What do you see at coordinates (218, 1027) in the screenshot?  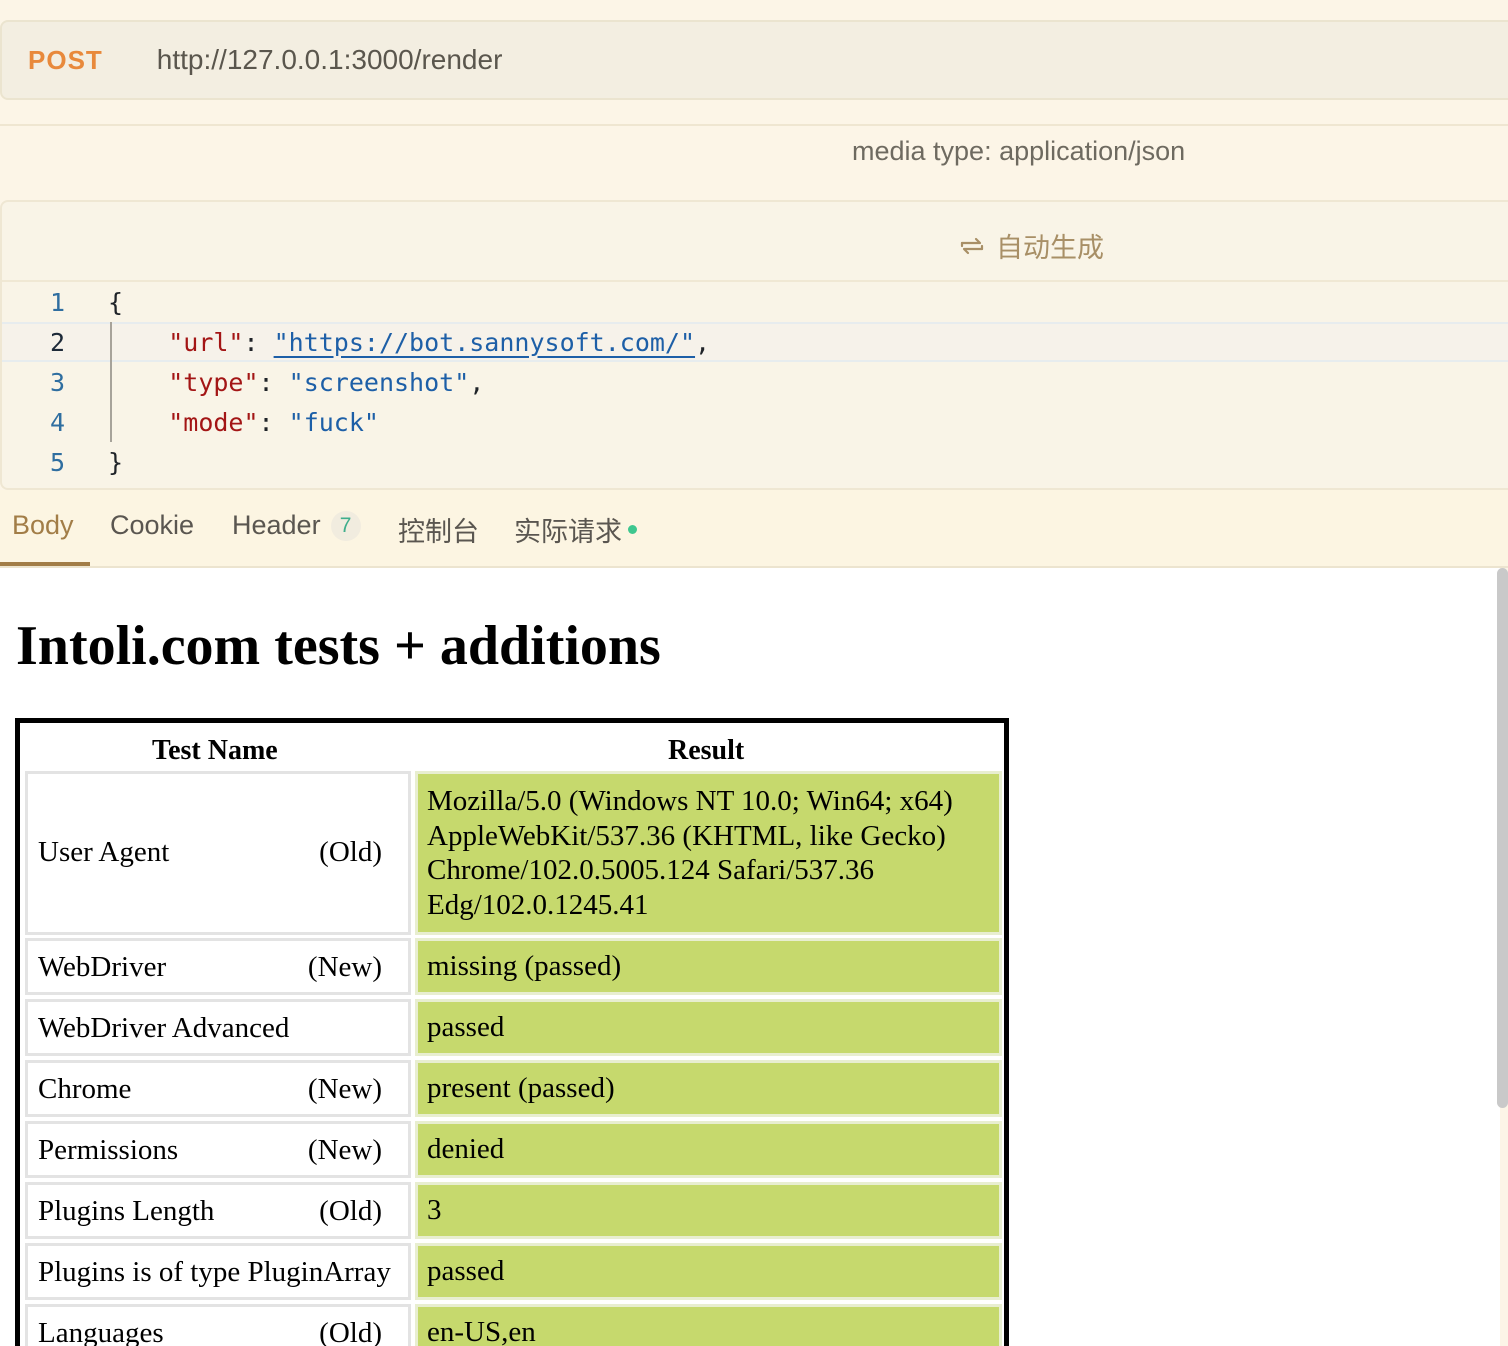 I see `table-row-name: WebDriver Advanced` at bounding box center [218, 1027].